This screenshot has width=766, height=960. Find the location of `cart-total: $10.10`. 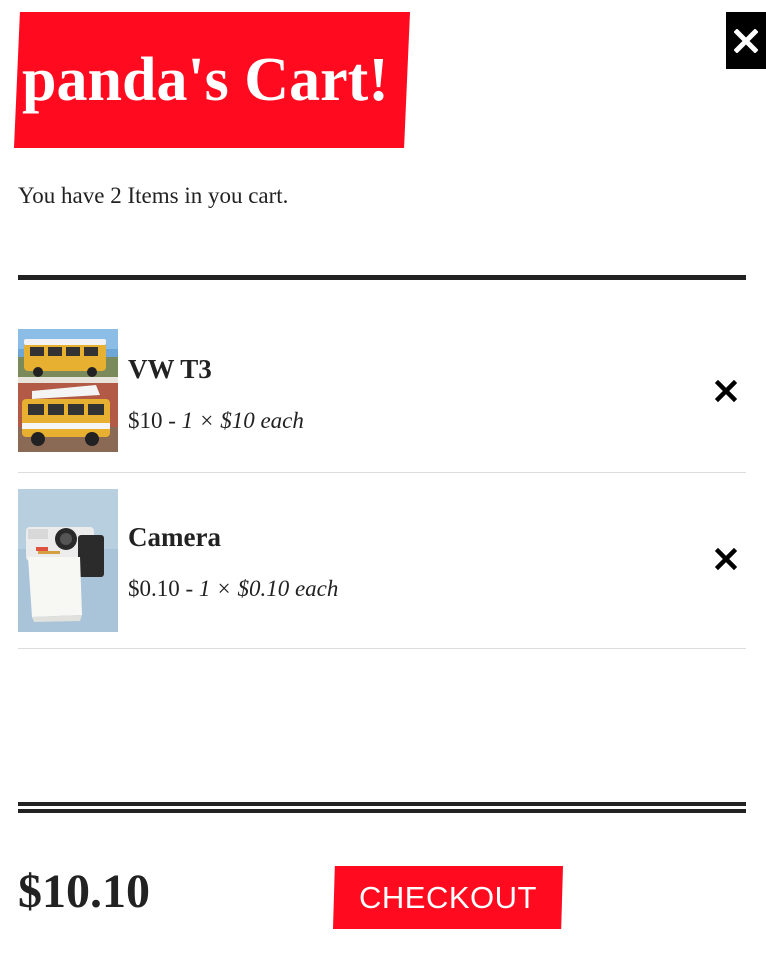

cart-total: $10.10 is located at coordinates (84, 891).